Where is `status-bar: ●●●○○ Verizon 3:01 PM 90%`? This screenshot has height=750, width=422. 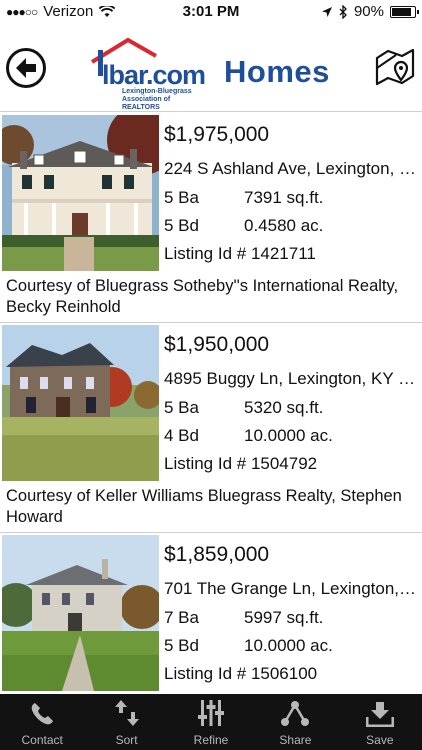 status-bar: ●●●○○ Verizon 3:01 PM 90% is located at coordinates (211, 12).